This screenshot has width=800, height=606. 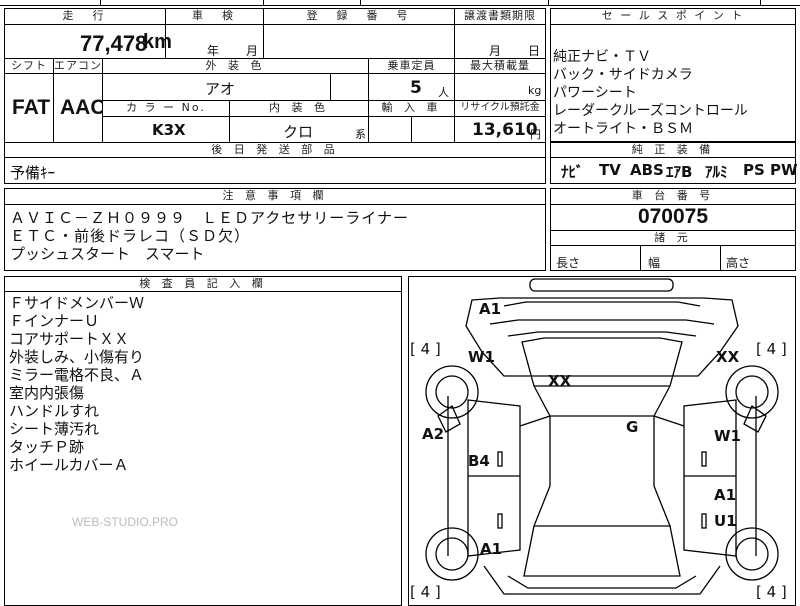 I want to click on shift-value: FAT, so click(x=31, y=107).